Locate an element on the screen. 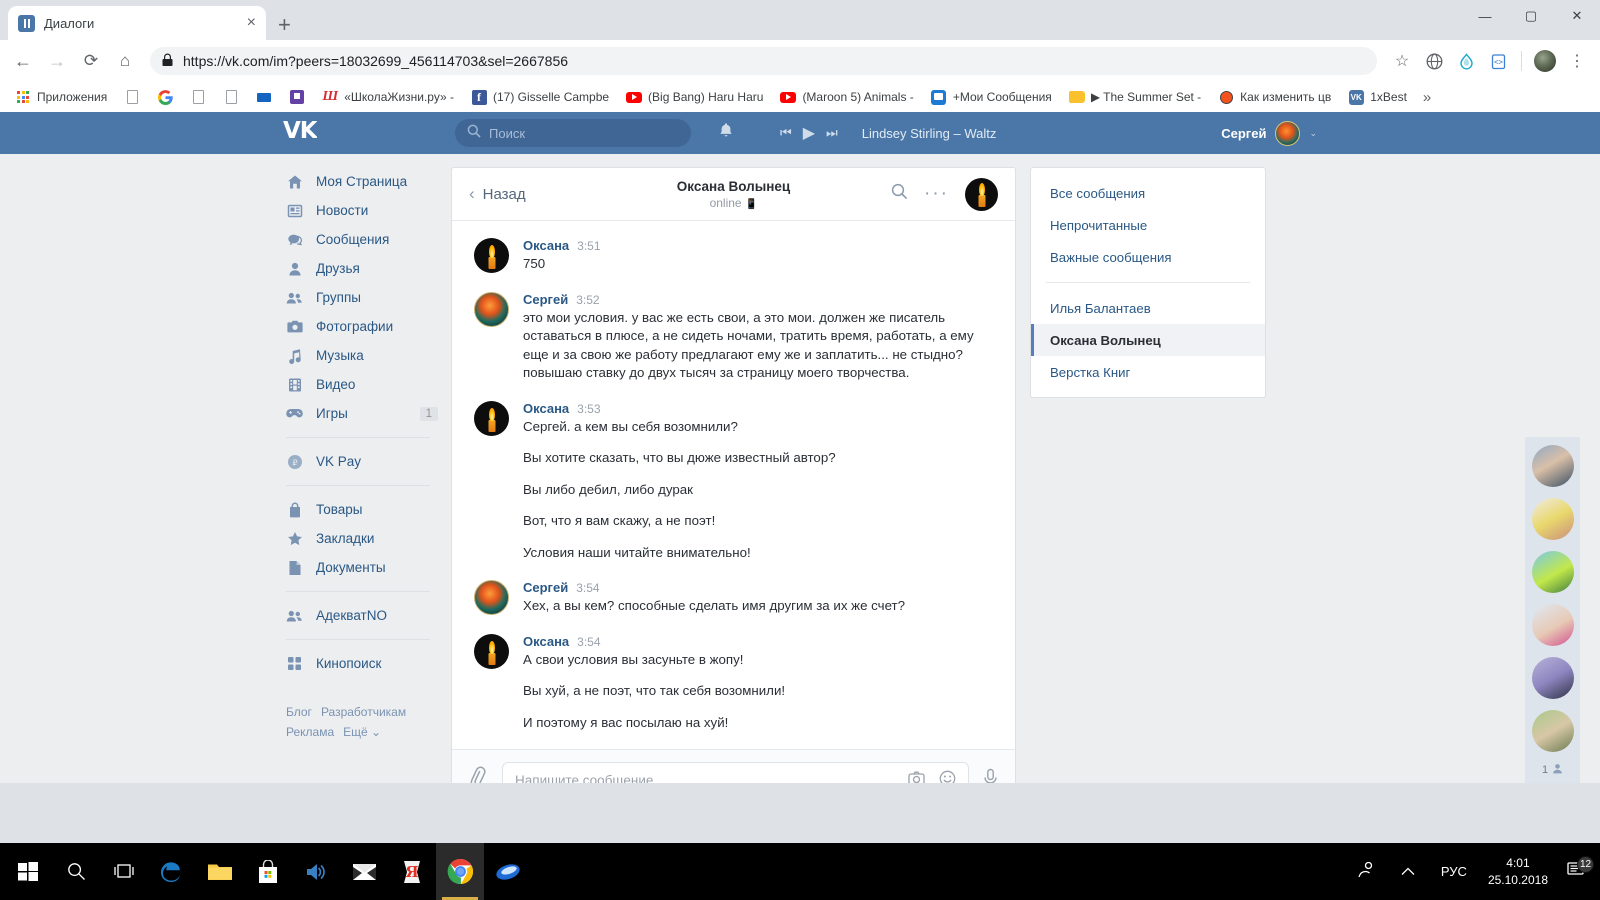 Image resolution: width=1600 pixels, height=900 pixels. code-script-extension-icon: <> is located at coordinates (1498, 61).